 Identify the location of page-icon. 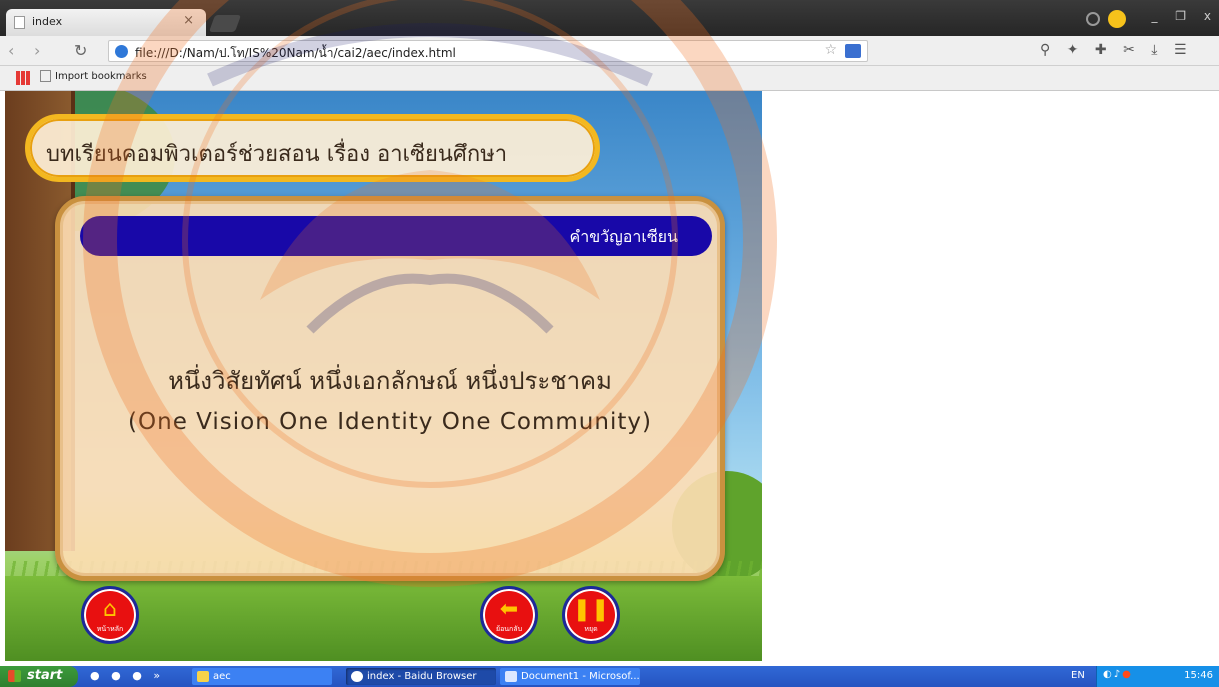
(19, 22).